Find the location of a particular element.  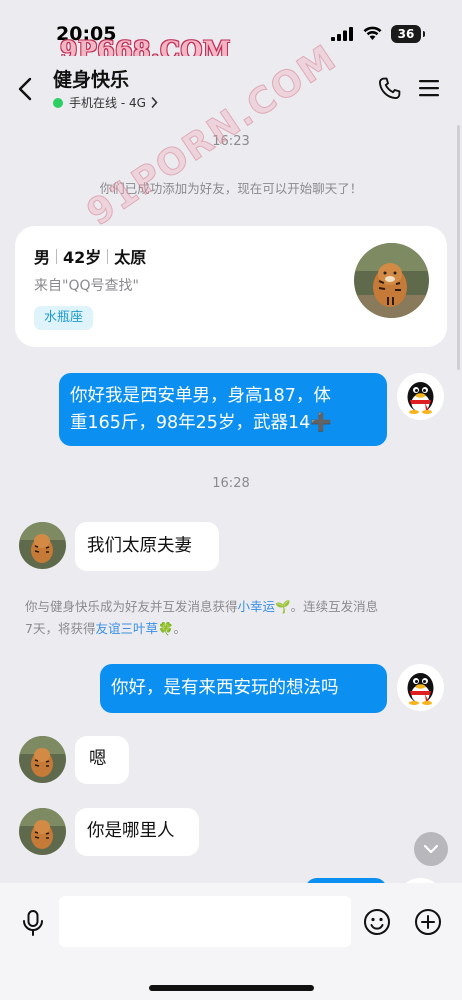

wifi-icon is located at coordinates (372, 33).